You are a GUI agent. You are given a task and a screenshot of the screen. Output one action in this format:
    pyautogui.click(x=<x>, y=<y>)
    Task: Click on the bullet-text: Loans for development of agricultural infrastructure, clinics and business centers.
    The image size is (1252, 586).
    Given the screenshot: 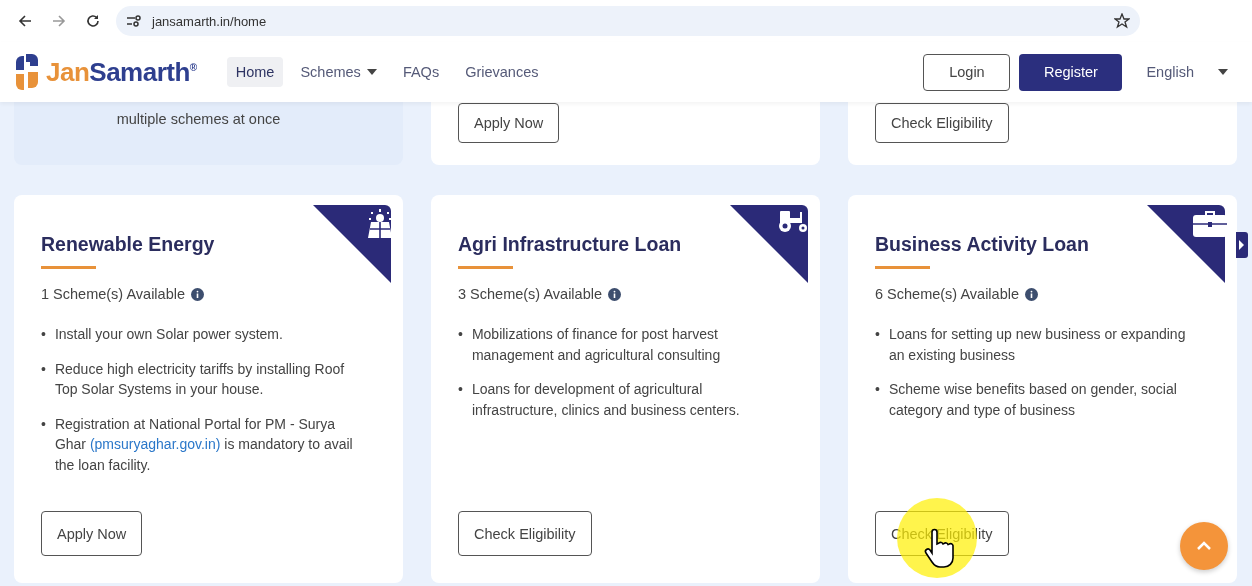 What is the action you would take?
    pyautogui.click(x=606, y=400)
    